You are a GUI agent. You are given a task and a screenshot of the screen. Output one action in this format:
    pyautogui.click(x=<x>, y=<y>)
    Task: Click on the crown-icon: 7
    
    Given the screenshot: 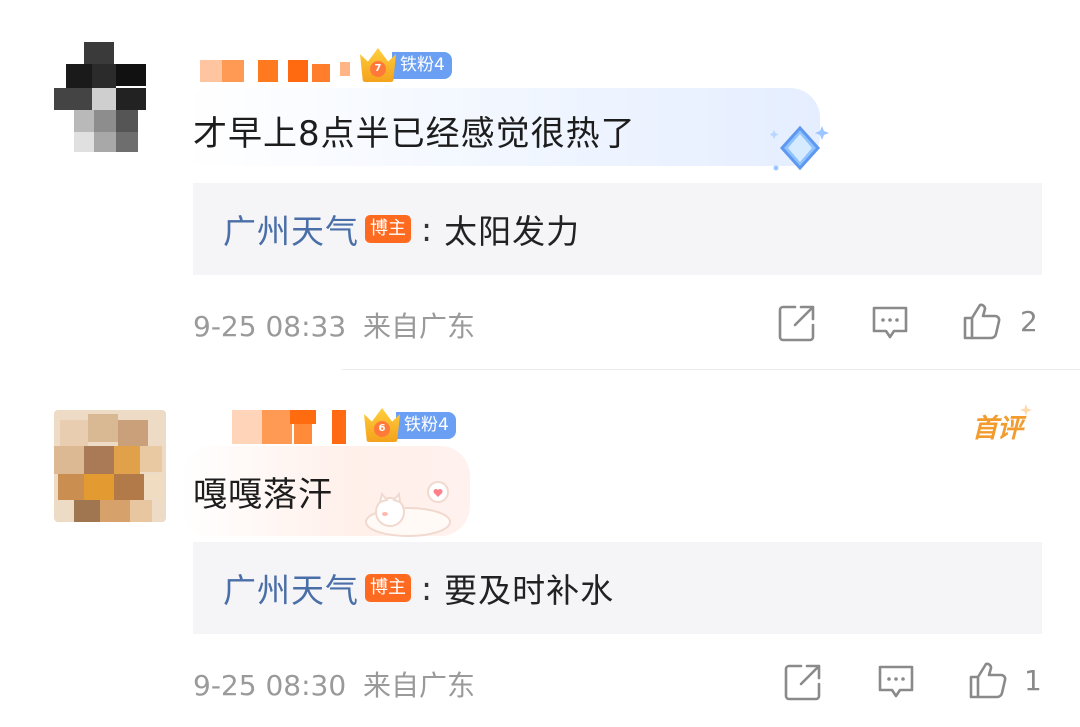 What is the action you would take?
    pyautogui.click(x=378, y=65)
    